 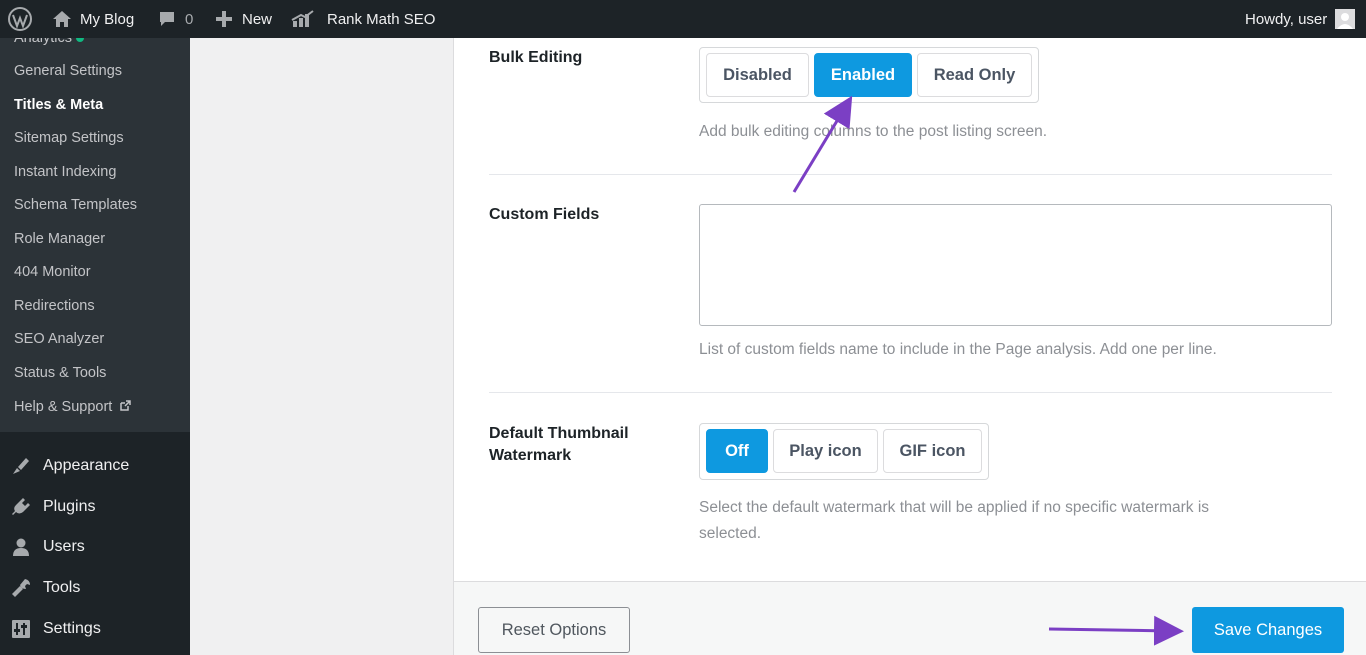 What do you see at coordinates (73, 407) in the screenshot?
I see `submenu-item-help-support: Help & Support` at bounding box center [73, 407].